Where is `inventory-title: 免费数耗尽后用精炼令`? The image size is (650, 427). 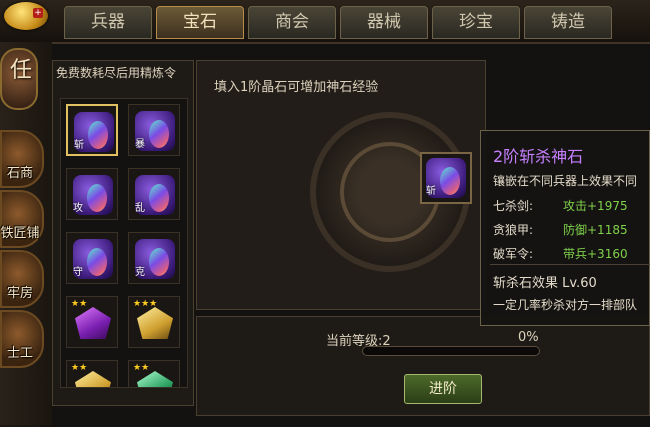
inventory-title: 免费数耗尽后用精炼令 is located at coordinates (116, 73).